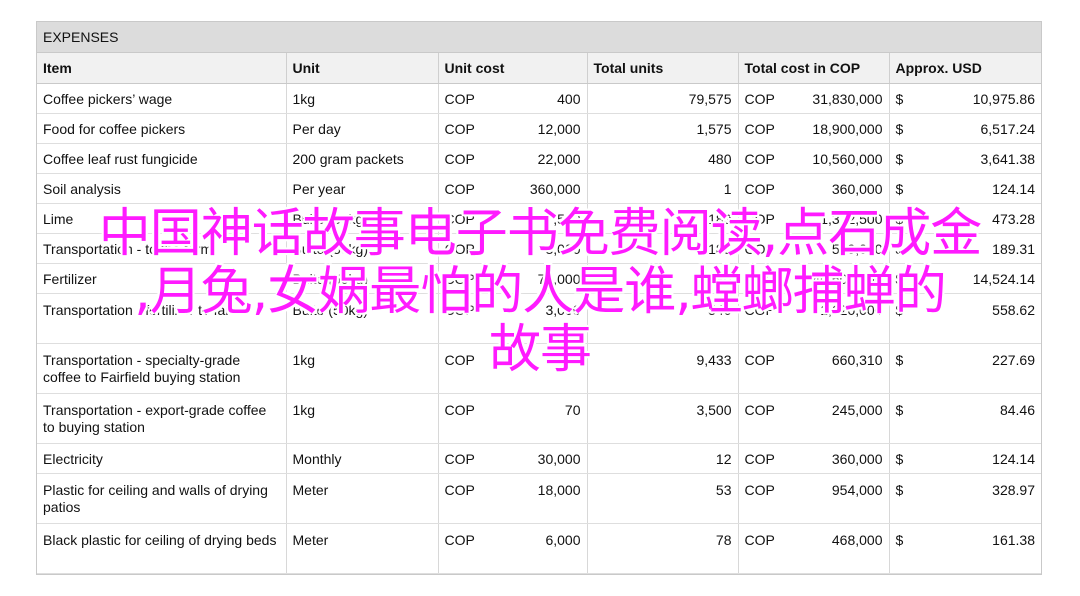  Describe the element at coordinates (847, 129) in the screenshot. I see `amount: 18,900,000` at that location.